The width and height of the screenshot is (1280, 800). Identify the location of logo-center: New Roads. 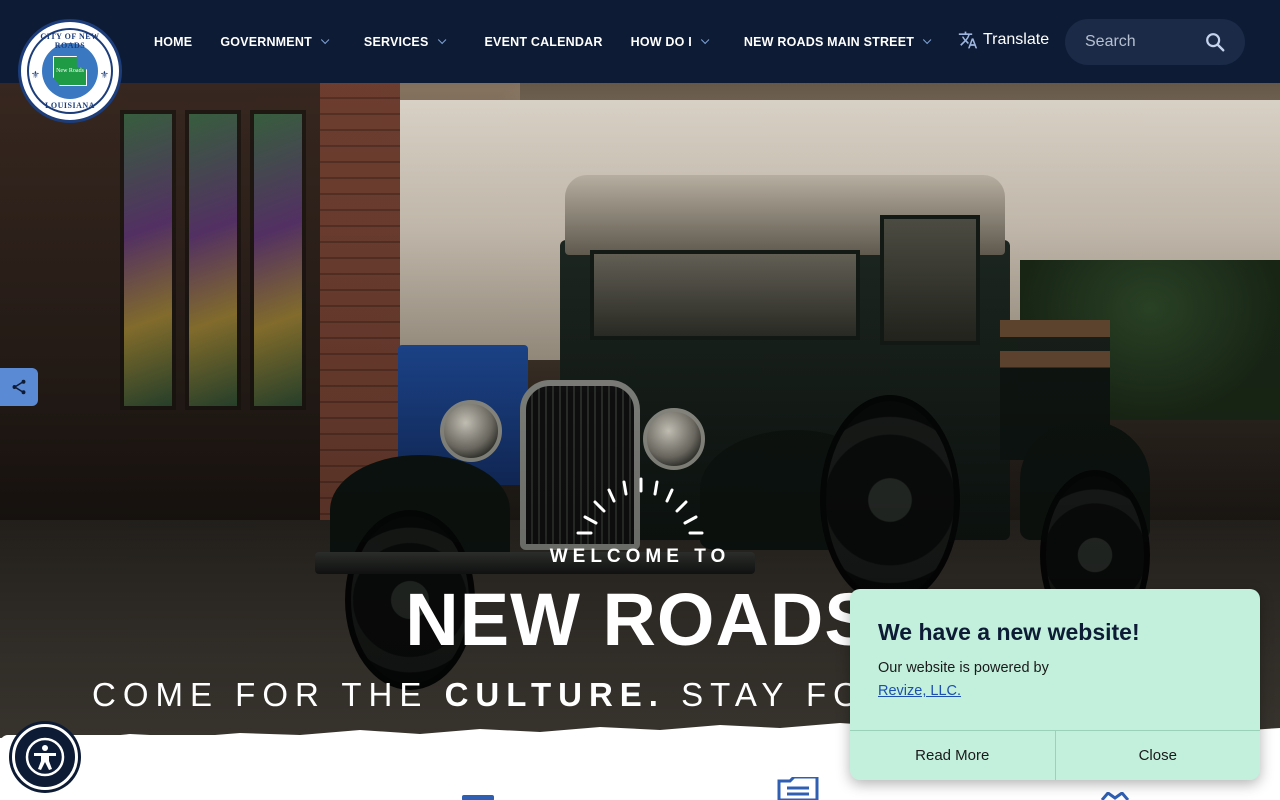
(70, 71).